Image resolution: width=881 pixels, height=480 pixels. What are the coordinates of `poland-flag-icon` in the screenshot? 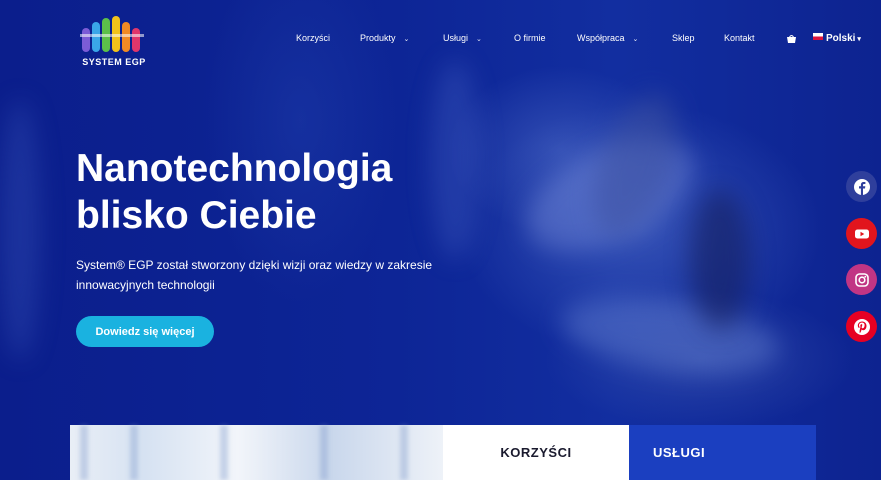 It's located at (818, 36).